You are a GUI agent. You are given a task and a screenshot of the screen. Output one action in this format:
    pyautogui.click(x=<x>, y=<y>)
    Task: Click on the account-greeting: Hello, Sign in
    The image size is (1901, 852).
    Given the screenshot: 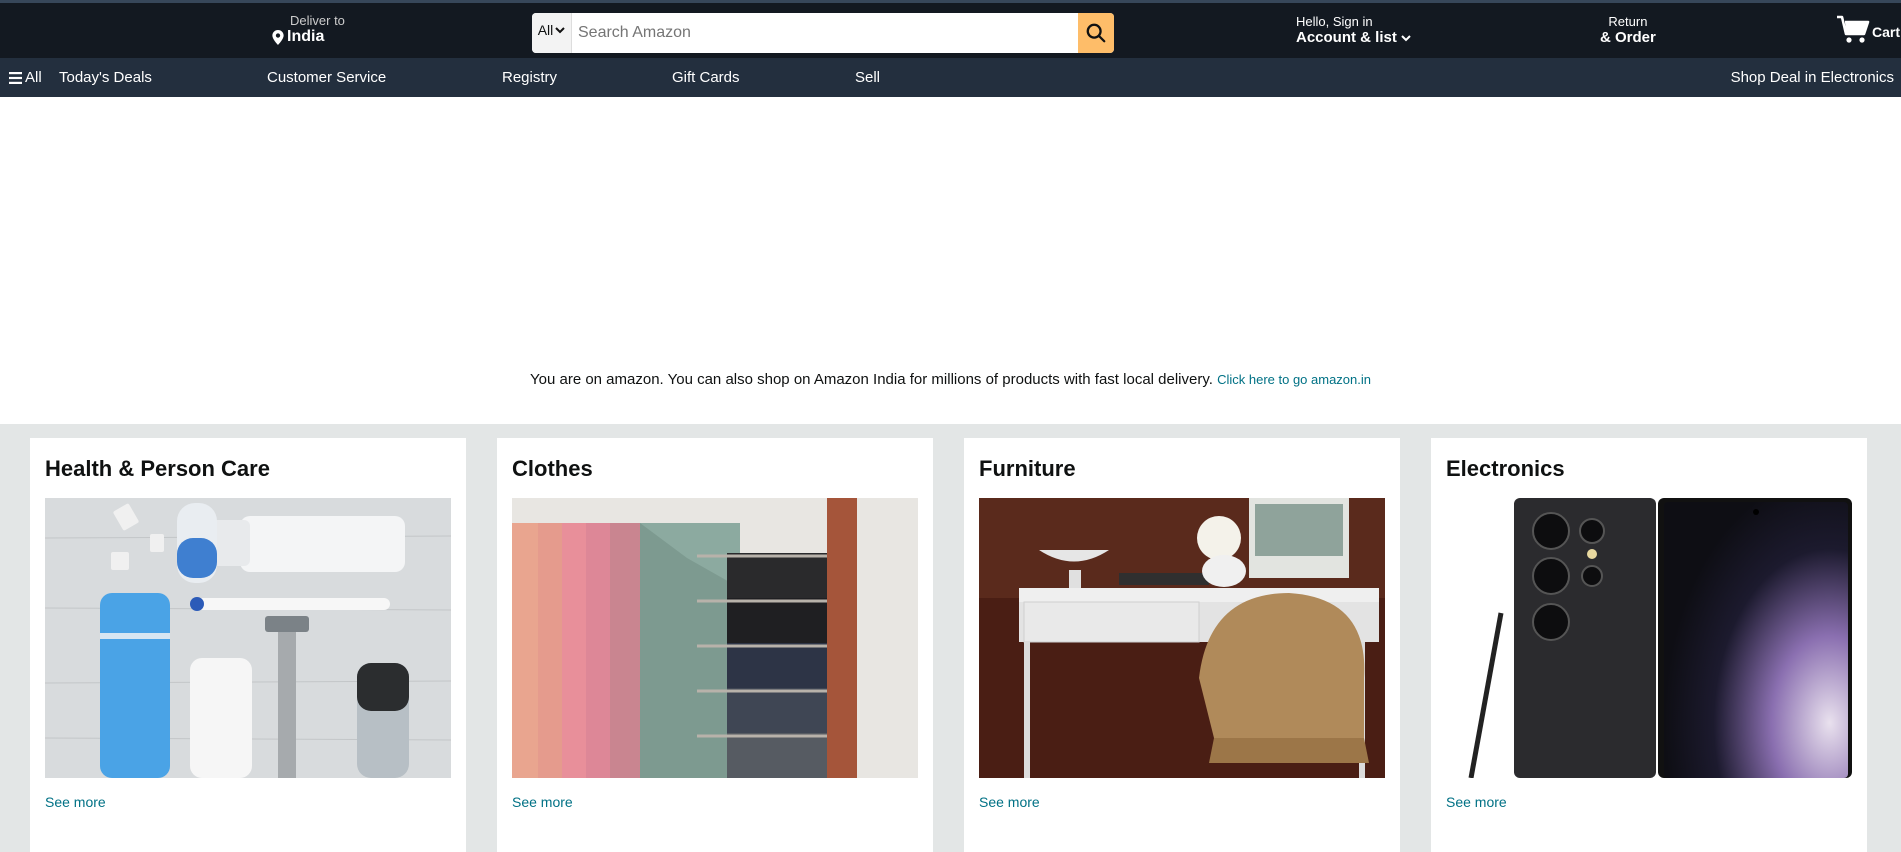 What is the action you would take?
    pyautogui.click(x=1334, y=21)
    